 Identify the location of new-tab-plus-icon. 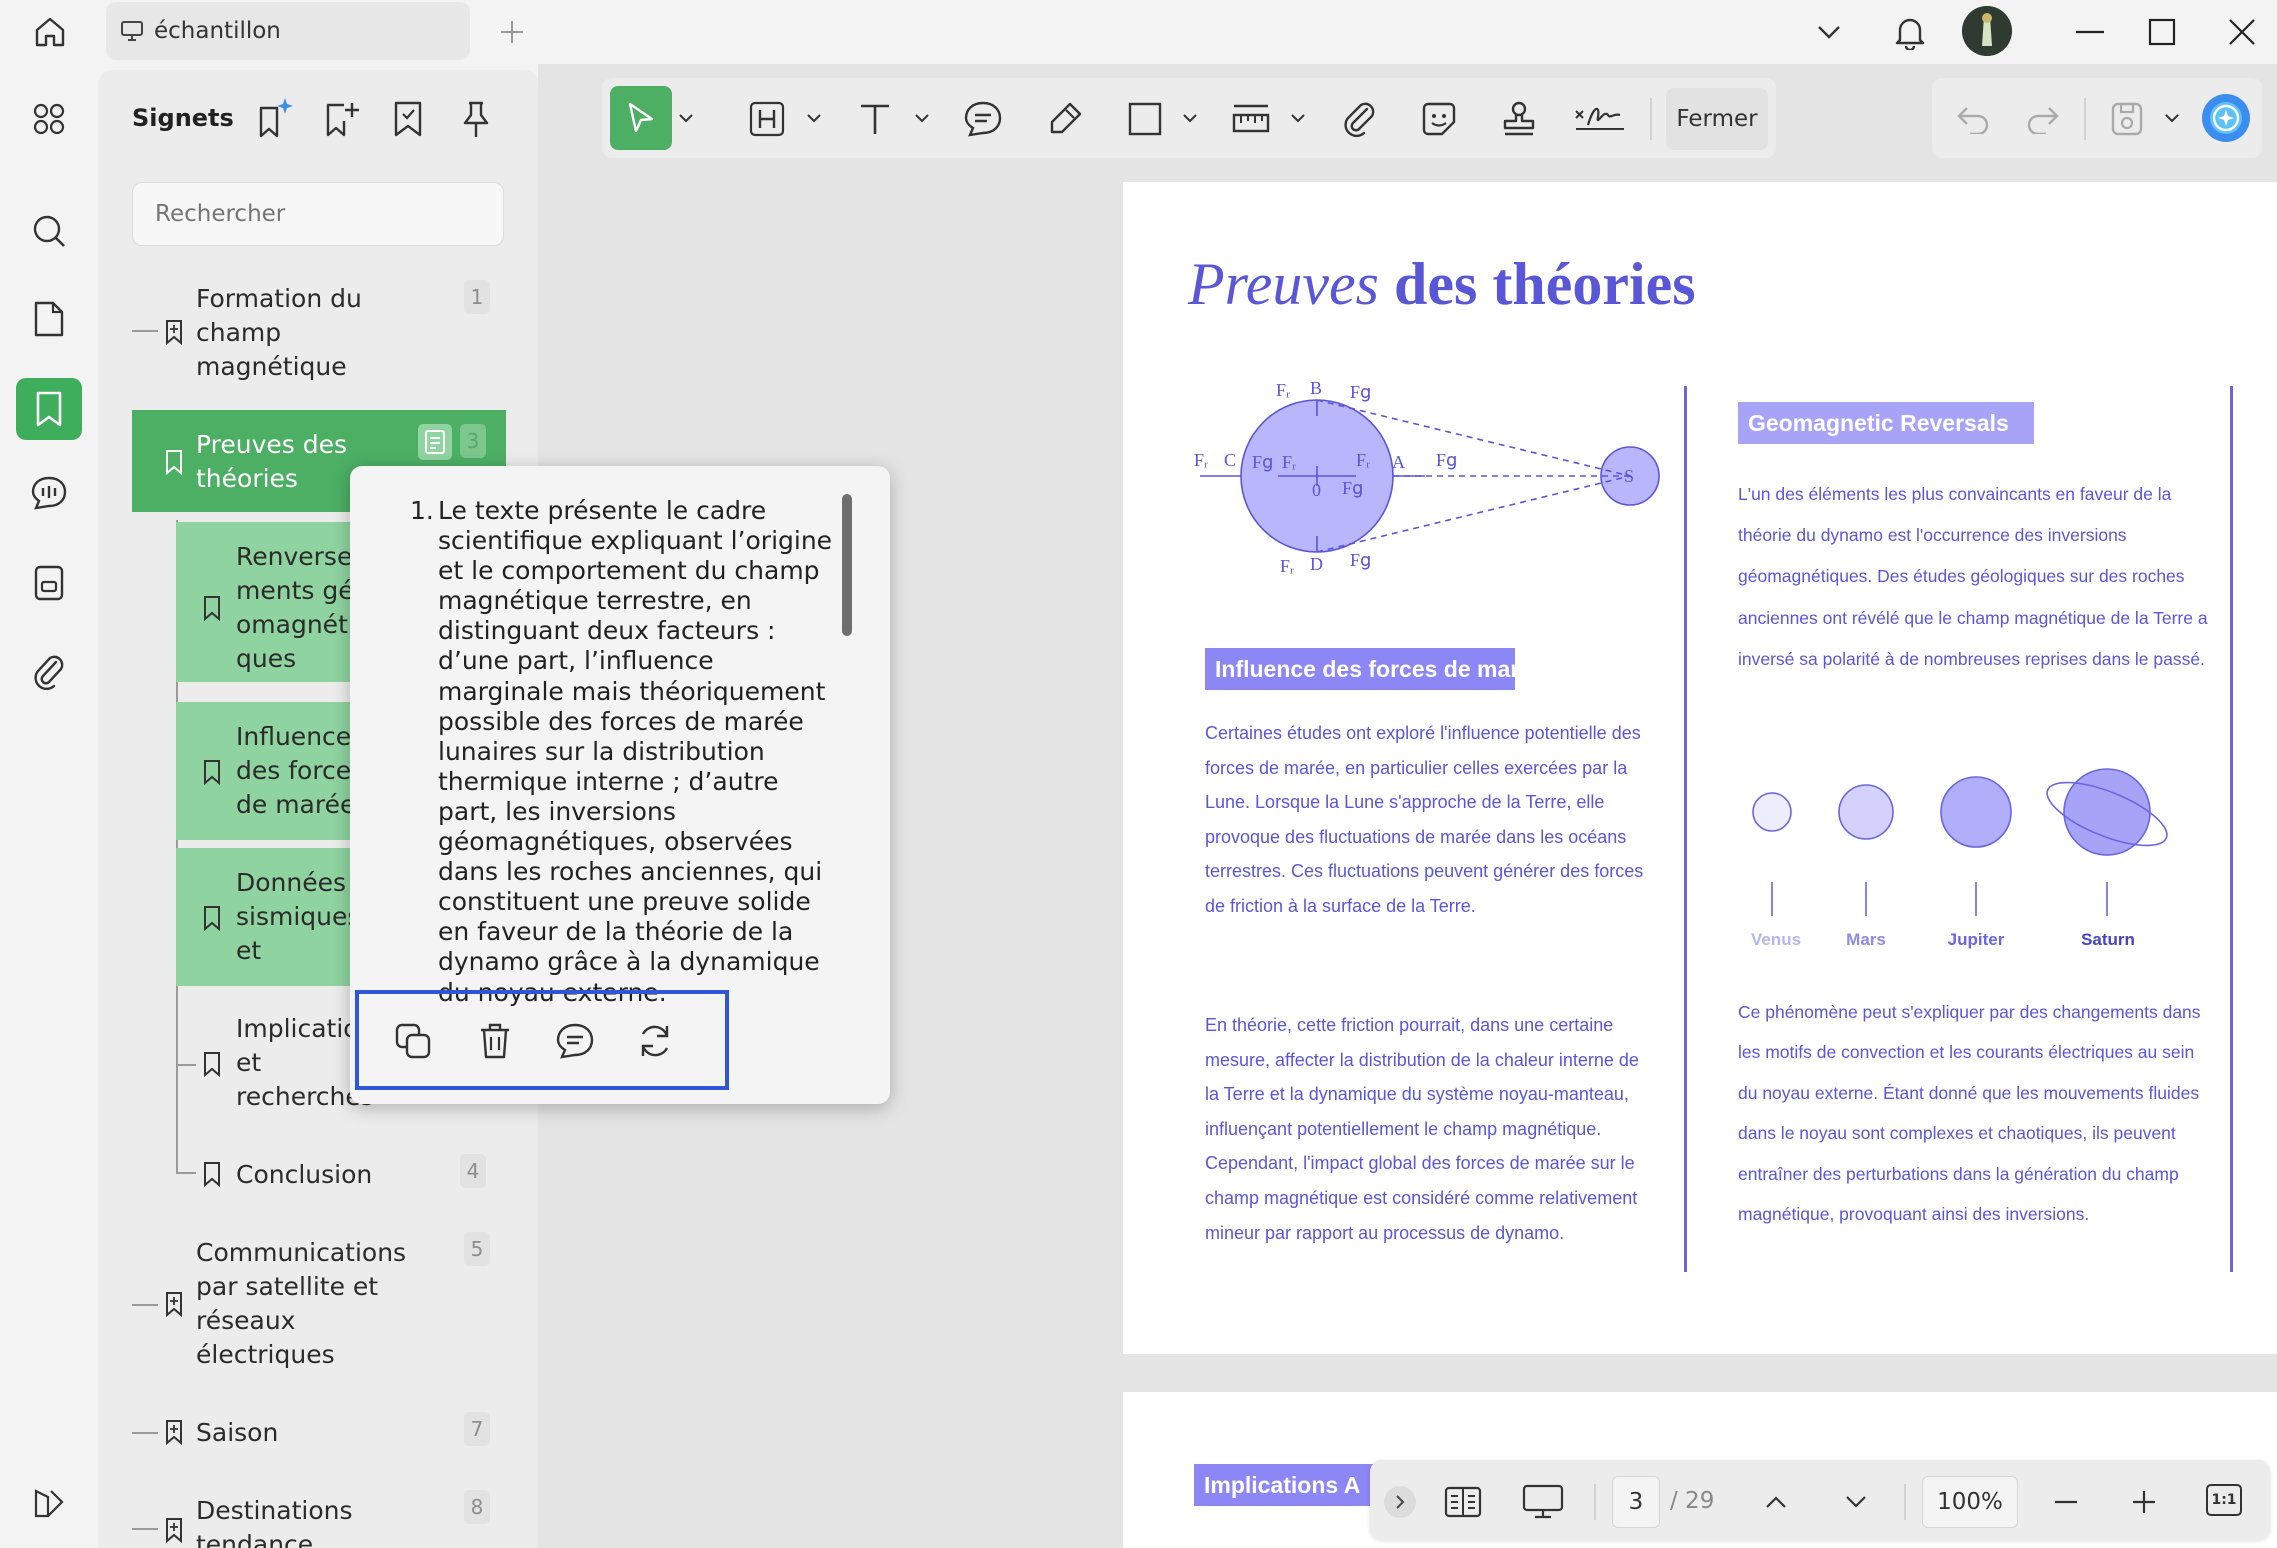
(512, 32).